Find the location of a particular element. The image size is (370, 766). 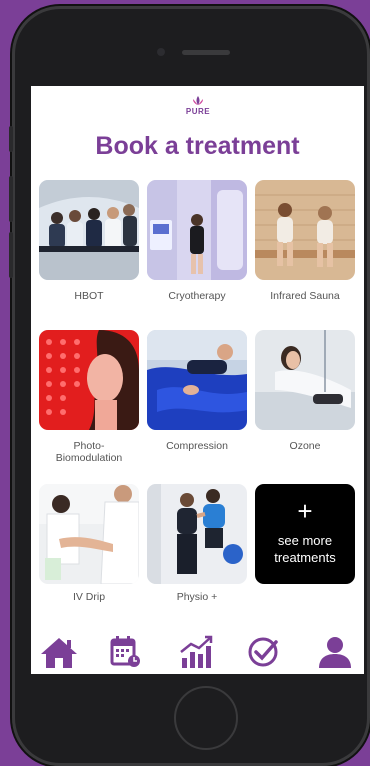

treatment-tile-photobiomodulation is located at coordinates (89, 380).